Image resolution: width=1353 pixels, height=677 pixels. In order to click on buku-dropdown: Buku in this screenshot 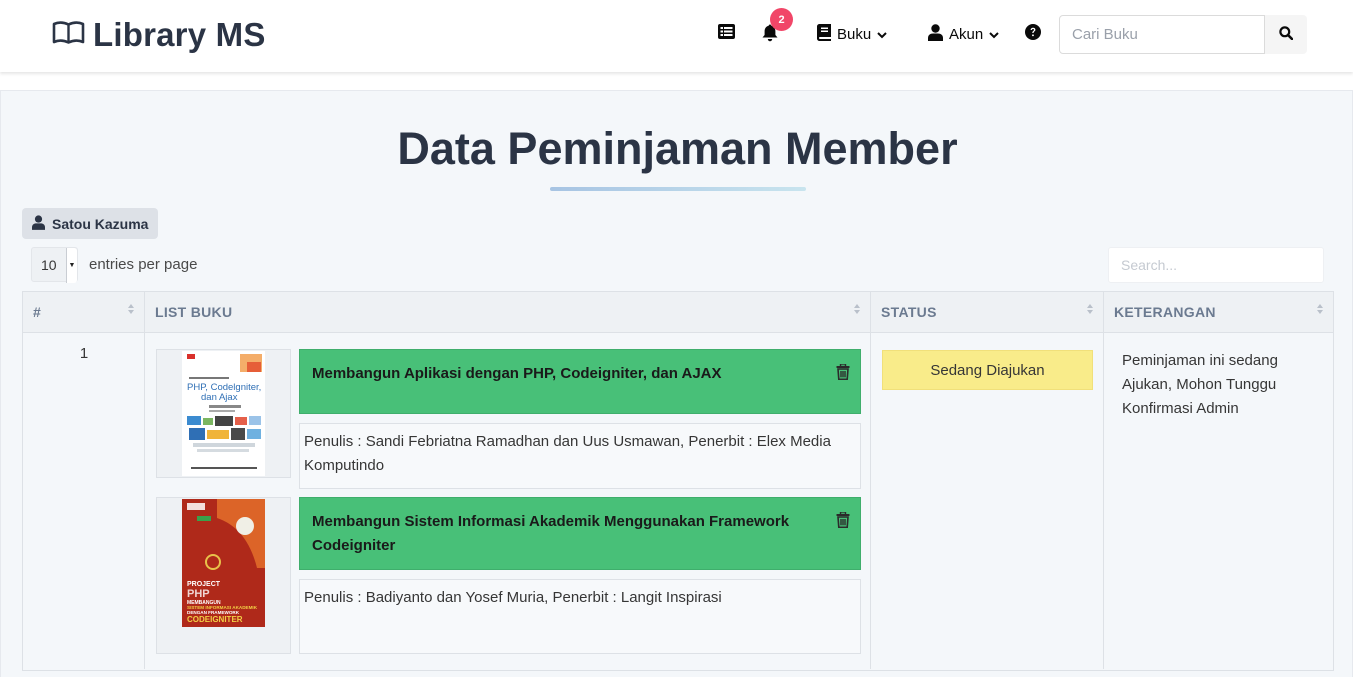, I will do `click(852, 34)`.